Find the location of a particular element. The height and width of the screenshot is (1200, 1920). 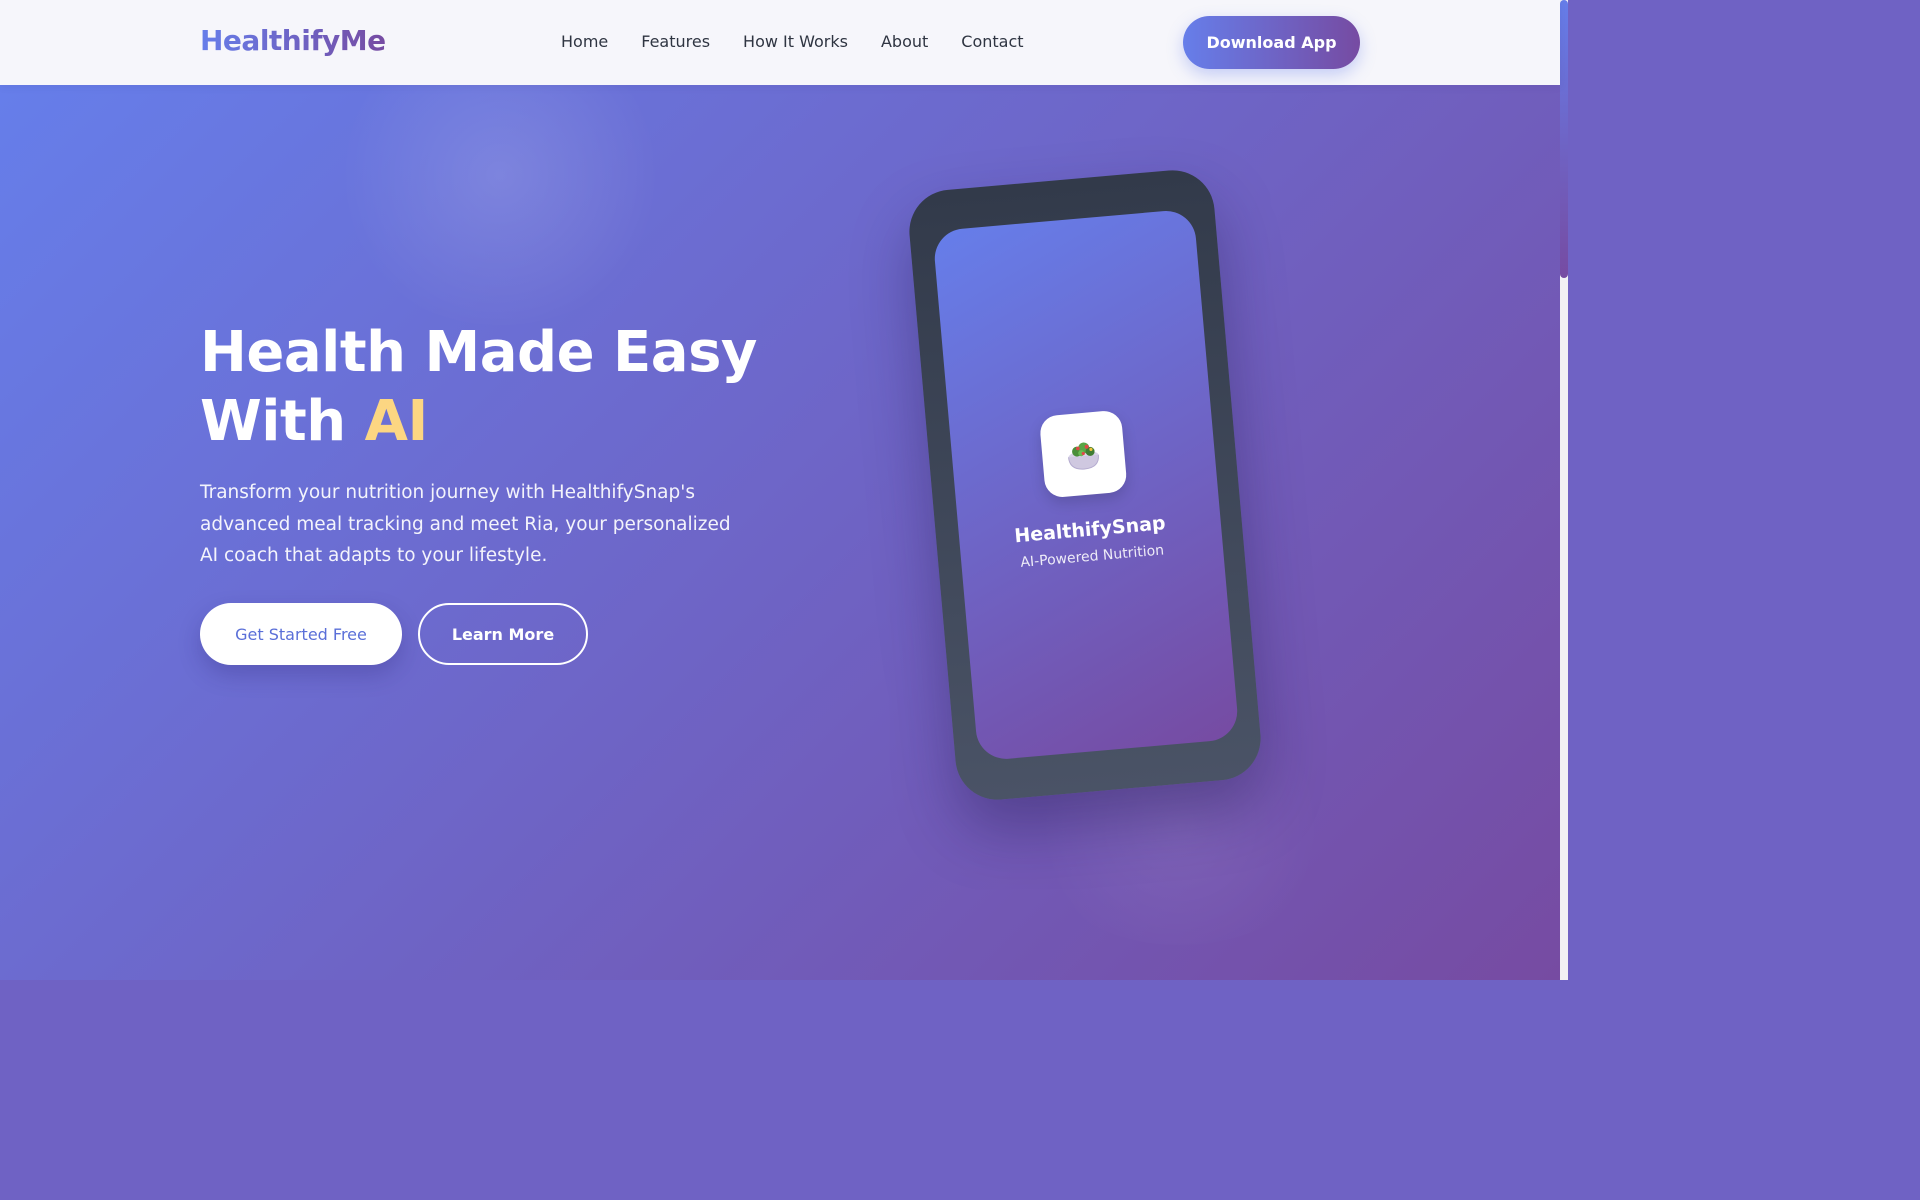

phone-screen: HealthifySnap AI-Powered Nutrition is located at coordinates (1086, 485).